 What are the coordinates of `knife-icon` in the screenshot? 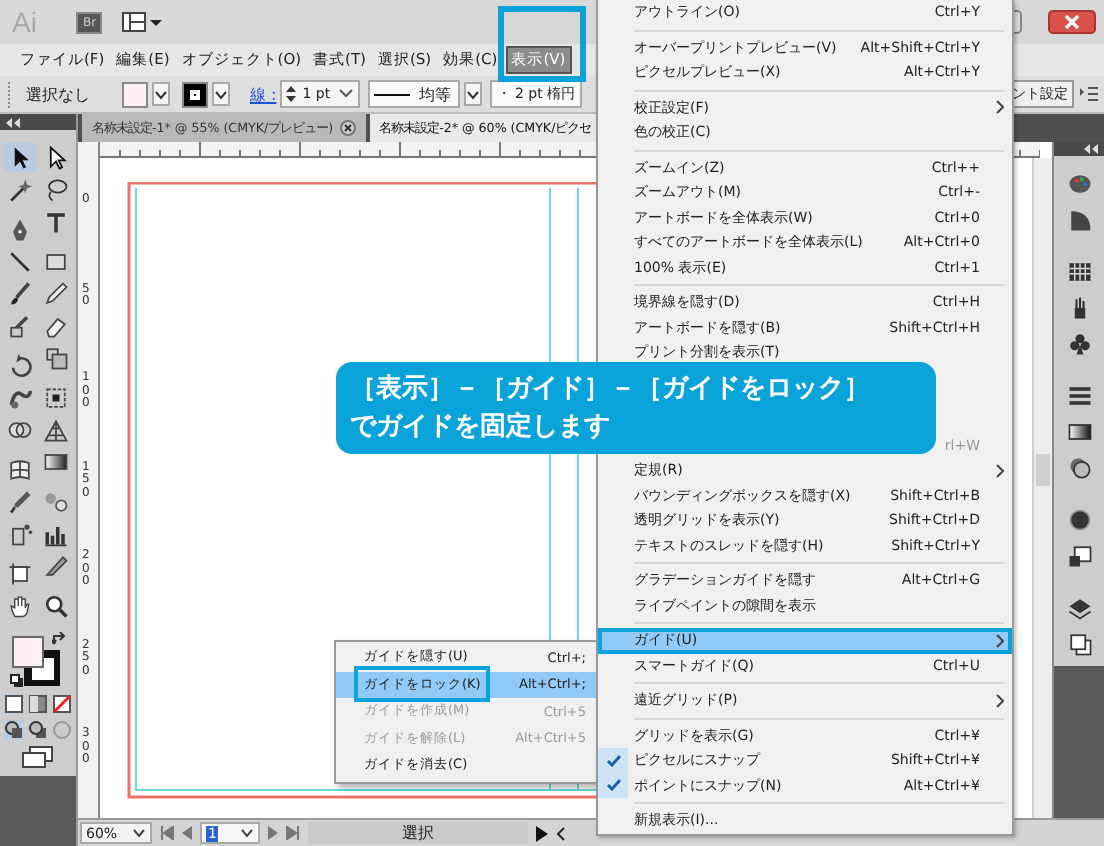 It's located at (56, 565).